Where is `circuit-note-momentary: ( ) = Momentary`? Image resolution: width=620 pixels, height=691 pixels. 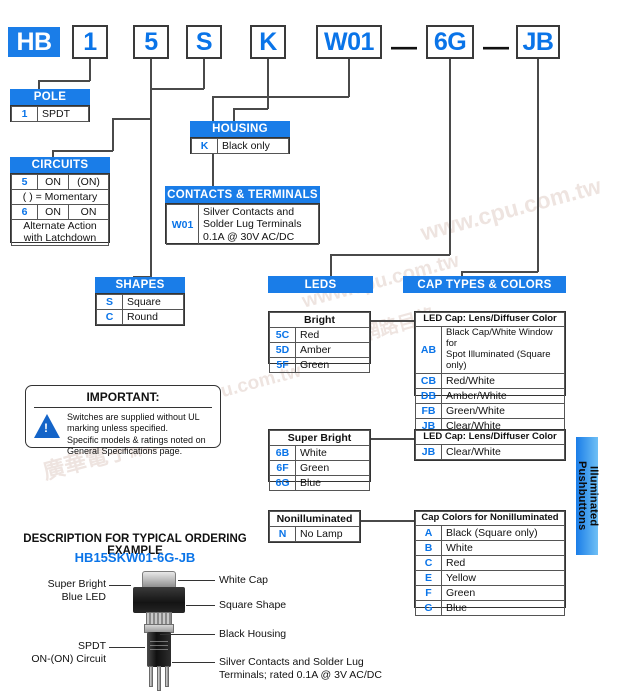 circuit-note-momentary: ( ) = Momentary is located at coordinates (60, 197).